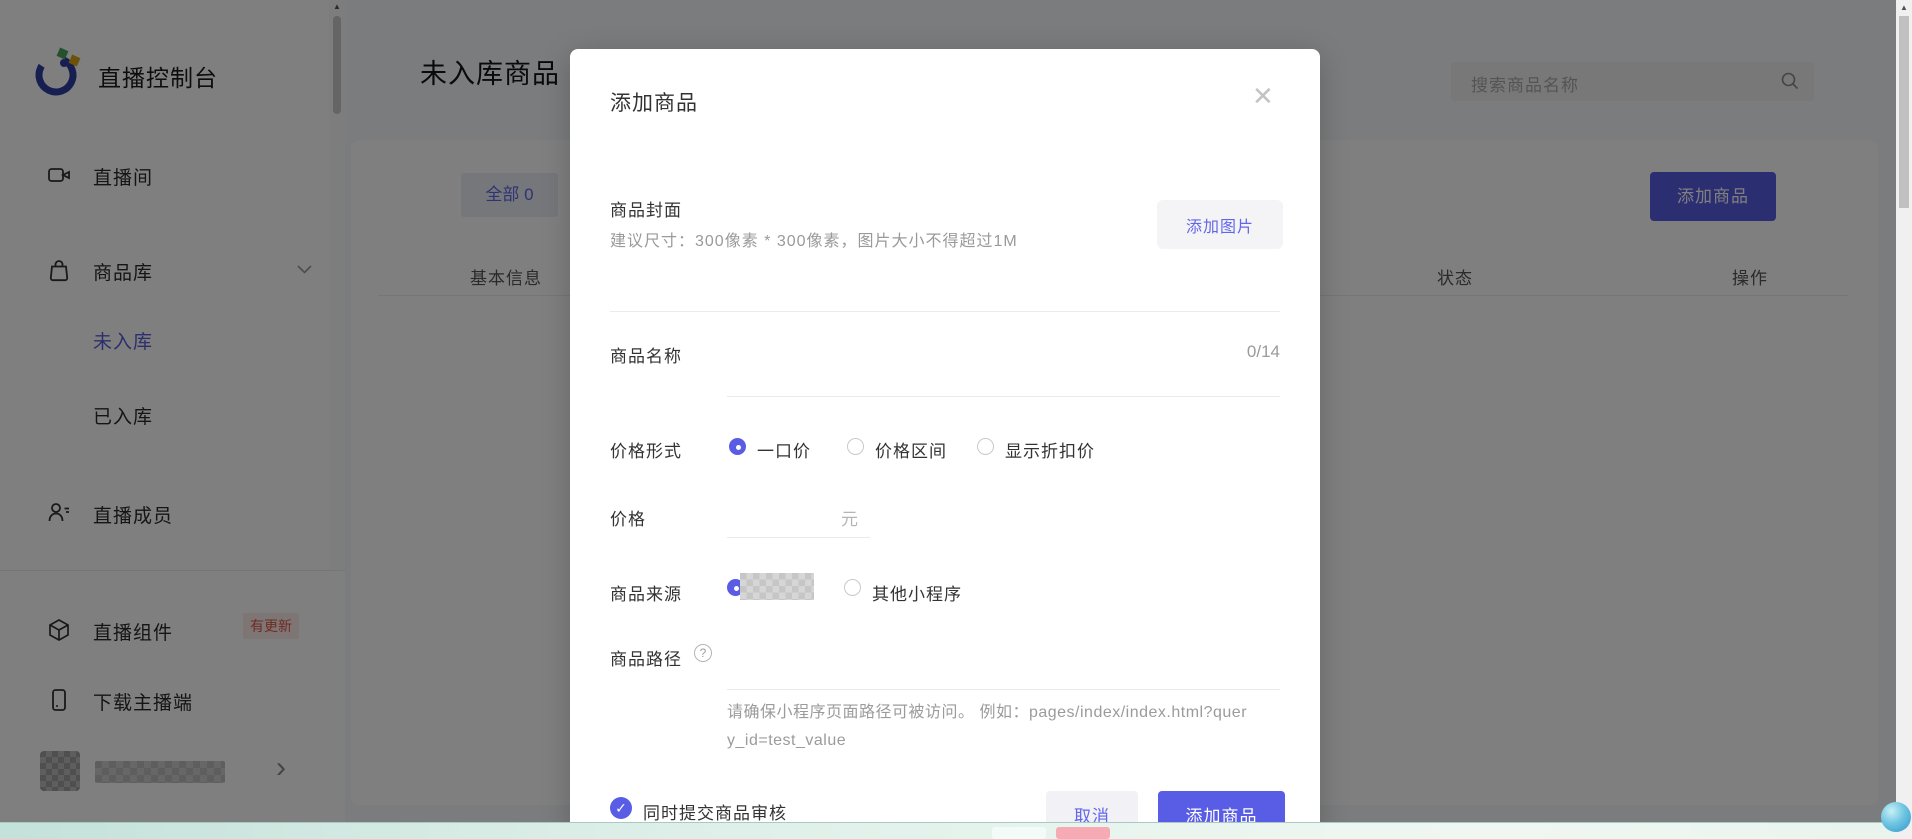  I want to click on background-window-button-light, so click(1019, 833).